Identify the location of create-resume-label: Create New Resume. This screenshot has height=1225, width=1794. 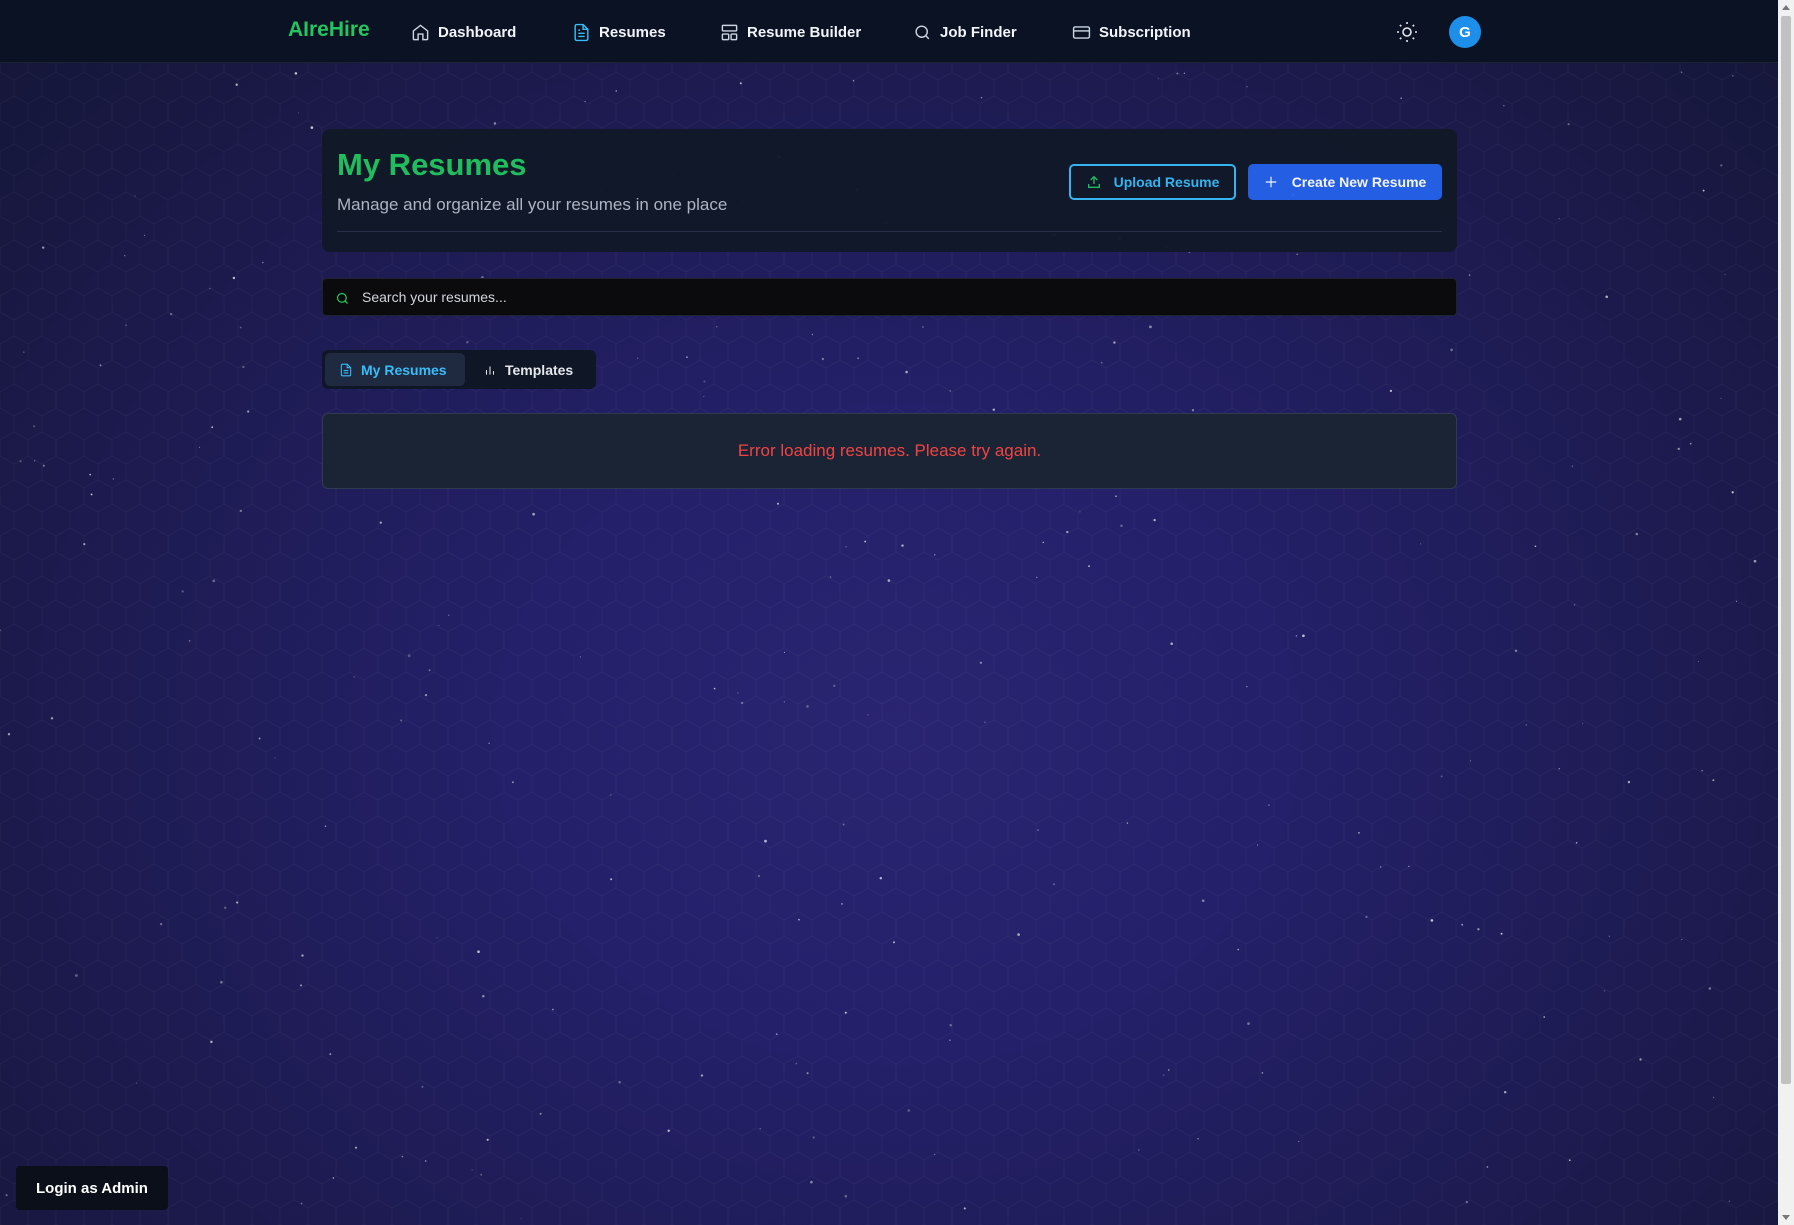
(1359, 182).